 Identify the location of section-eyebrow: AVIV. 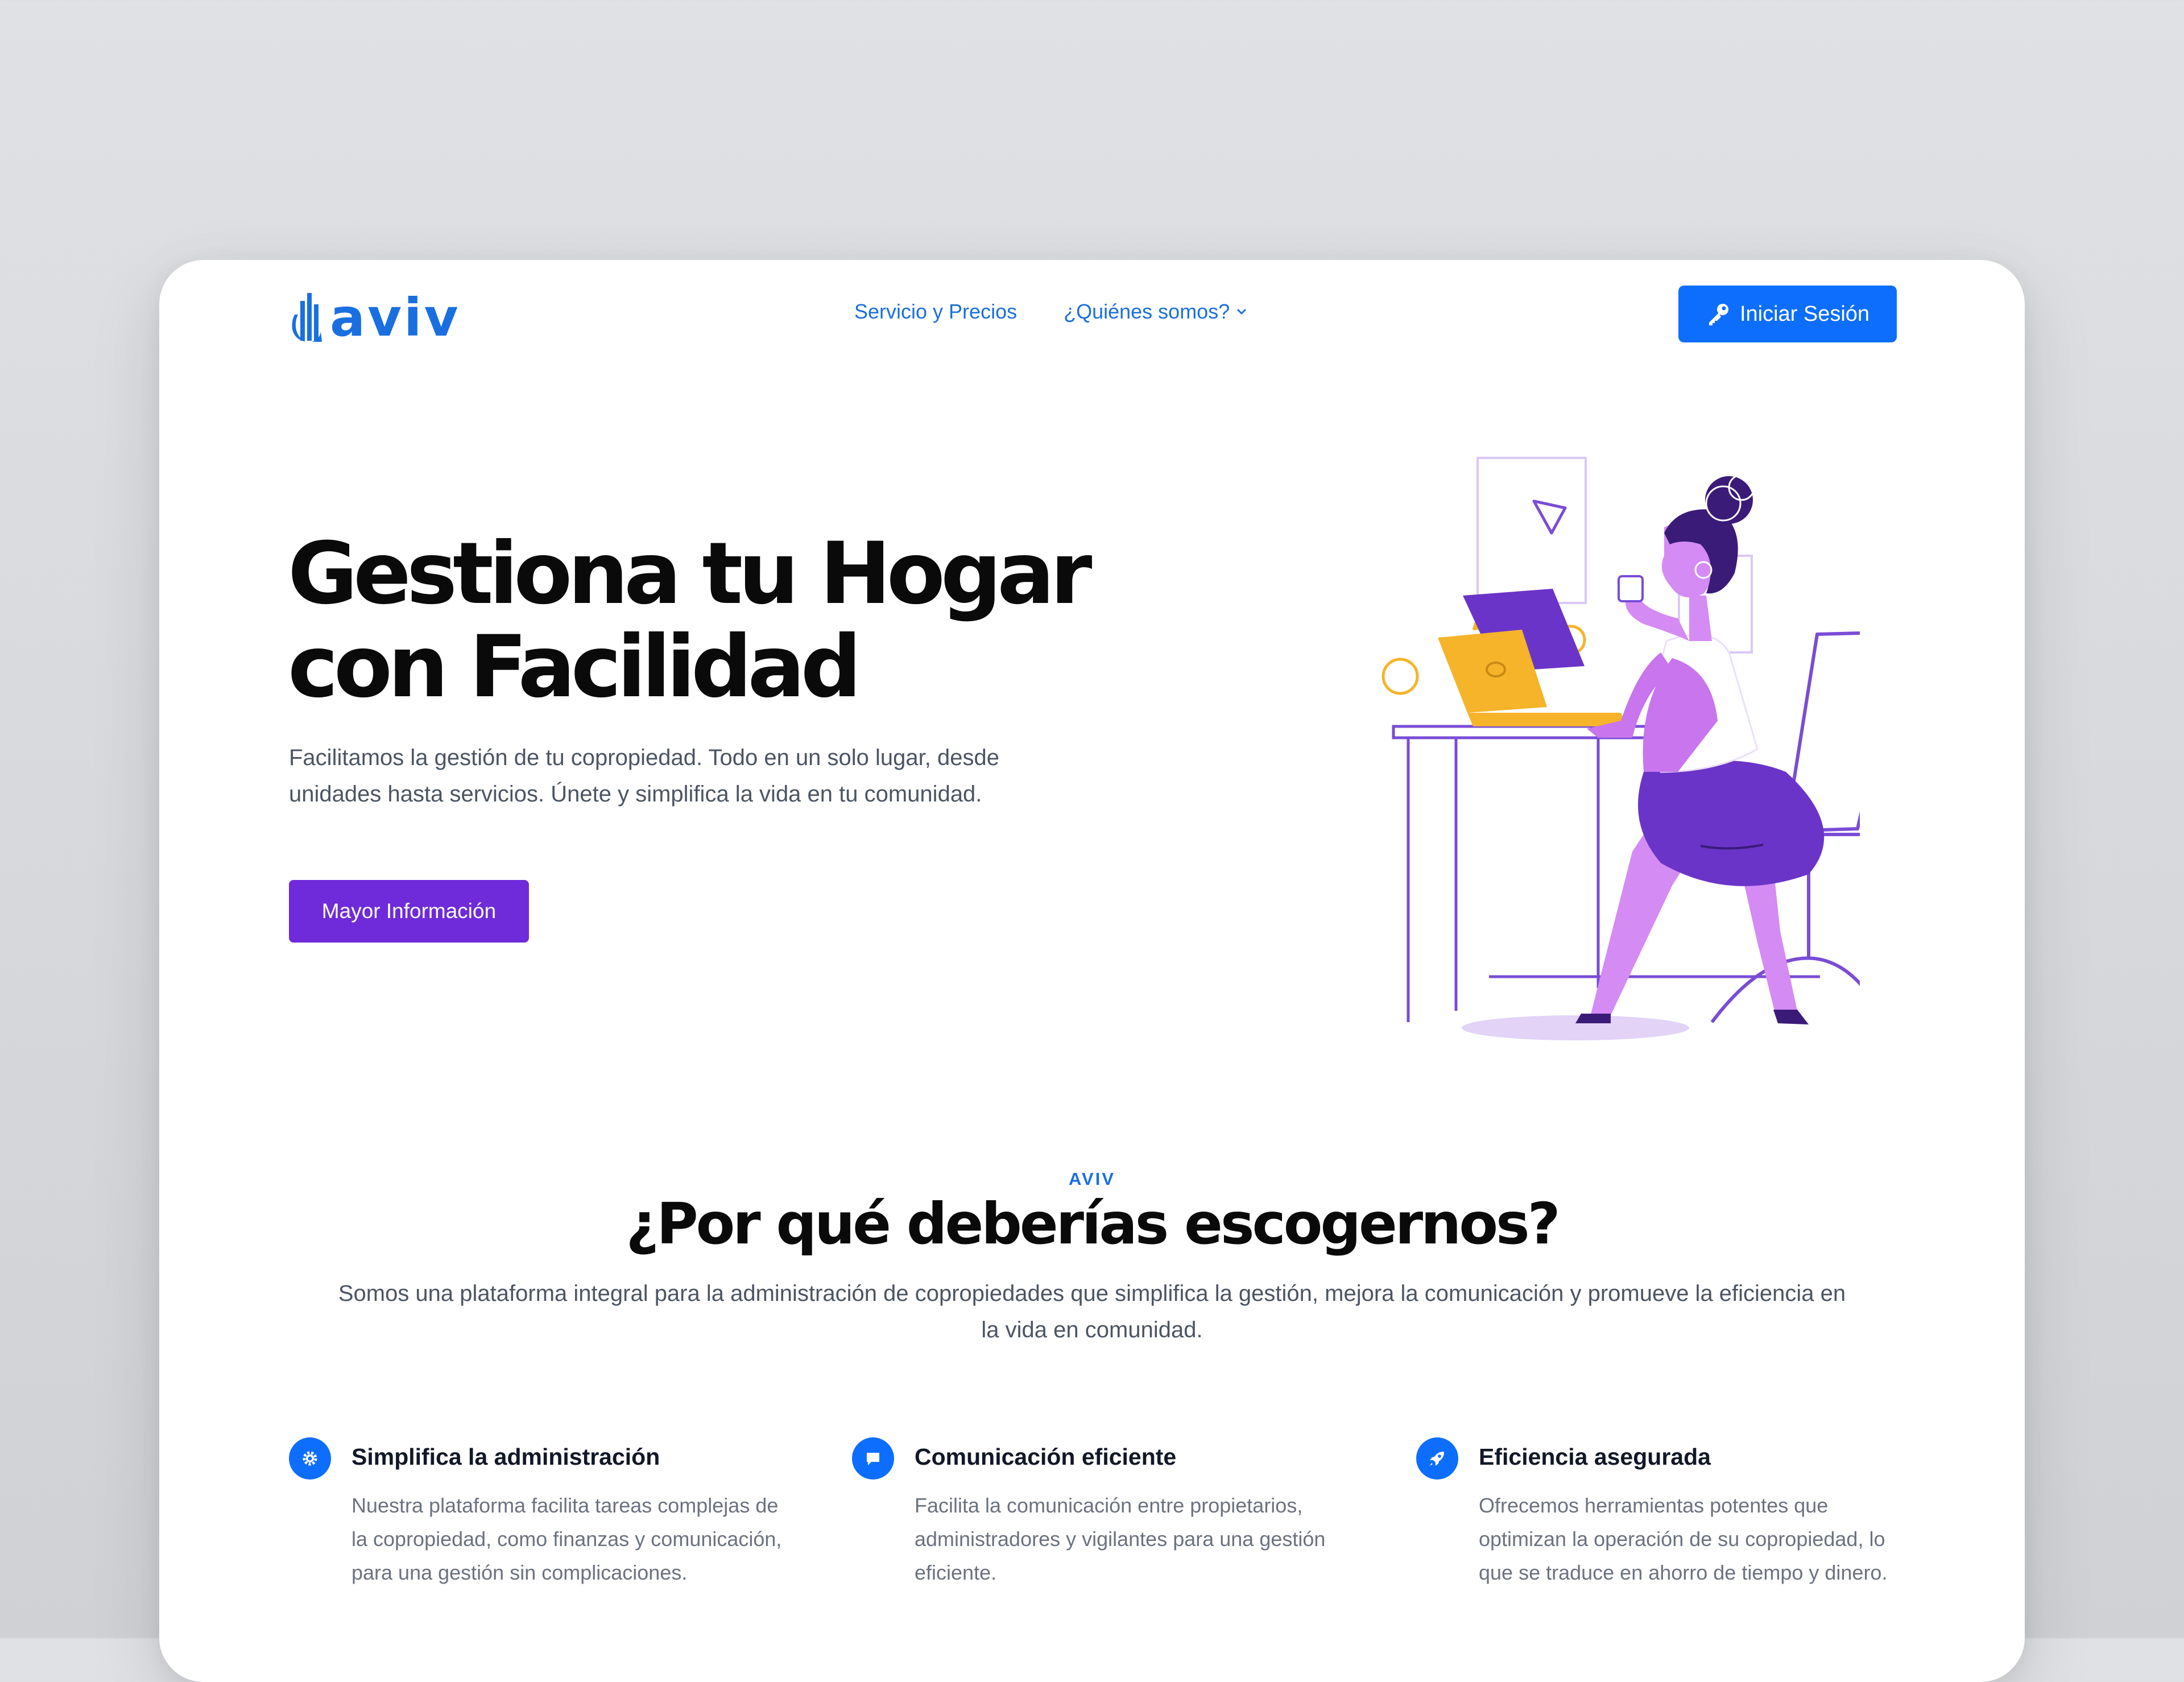
(1092, 1179).